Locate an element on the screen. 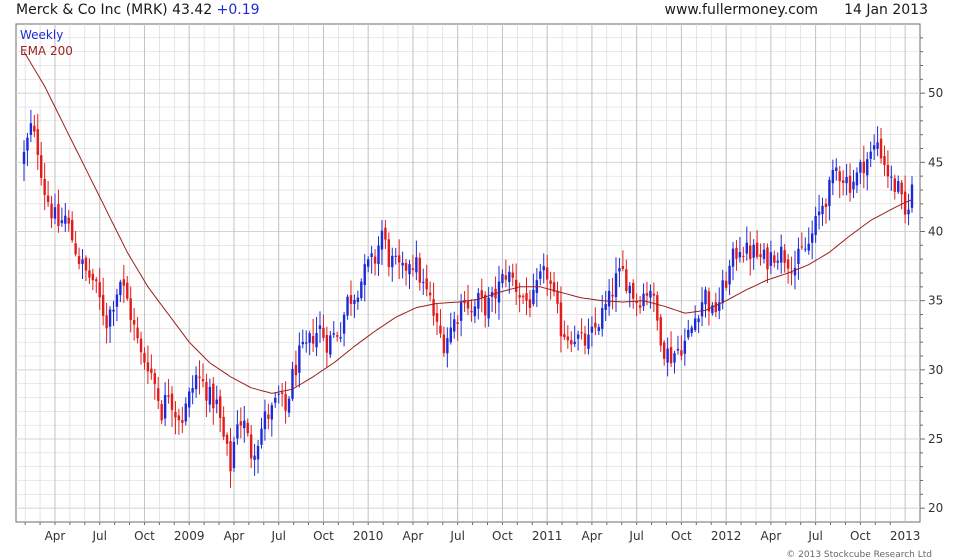 This screenshot has width=980, height=560. legend-weekly: Weekly is located at coordinates (42, 35).